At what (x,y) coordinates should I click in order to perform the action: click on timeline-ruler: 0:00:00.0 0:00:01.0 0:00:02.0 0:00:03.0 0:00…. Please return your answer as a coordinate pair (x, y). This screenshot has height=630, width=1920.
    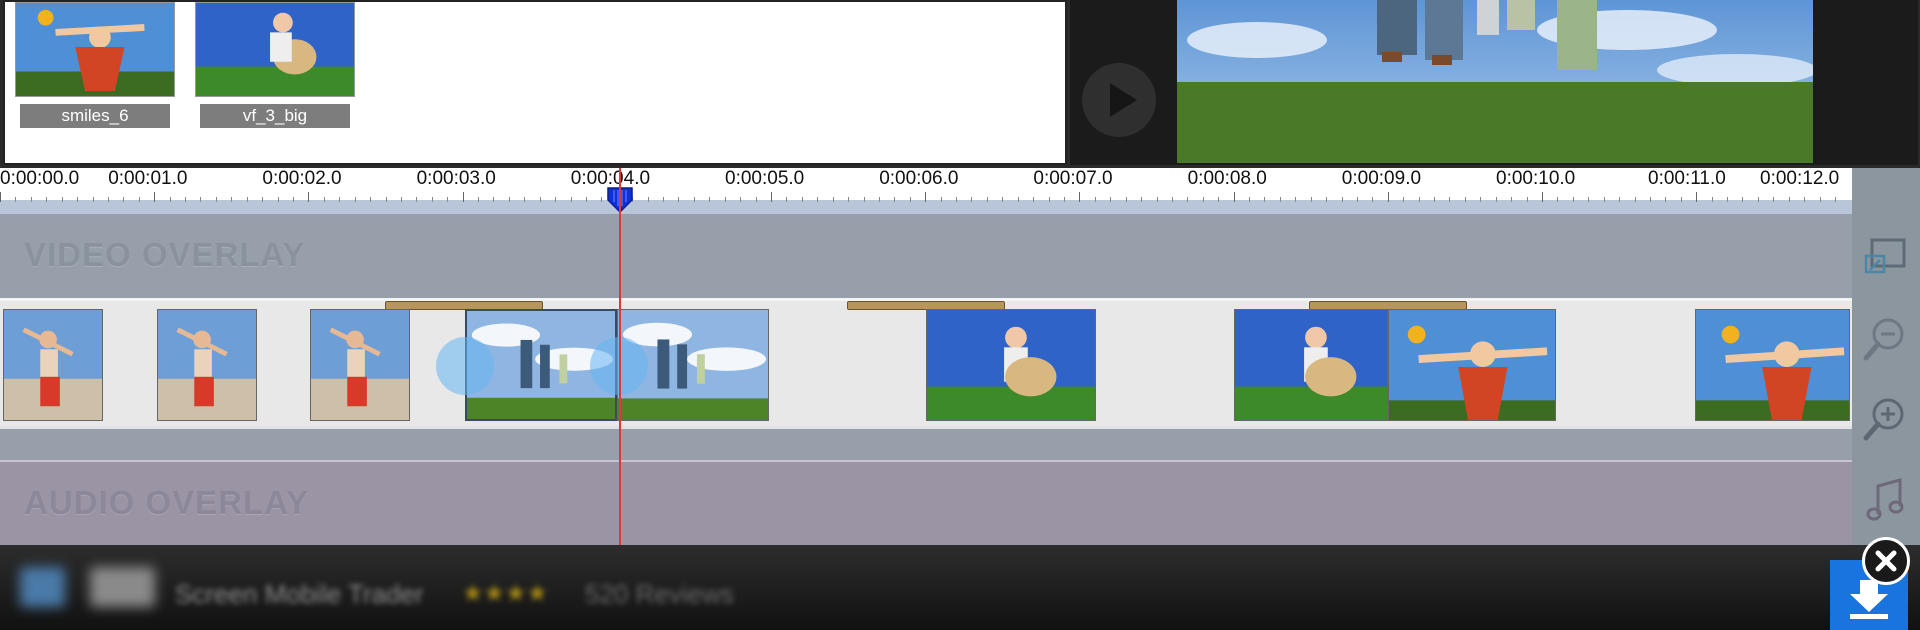
    Looking at the image, I should click on (926, 191).